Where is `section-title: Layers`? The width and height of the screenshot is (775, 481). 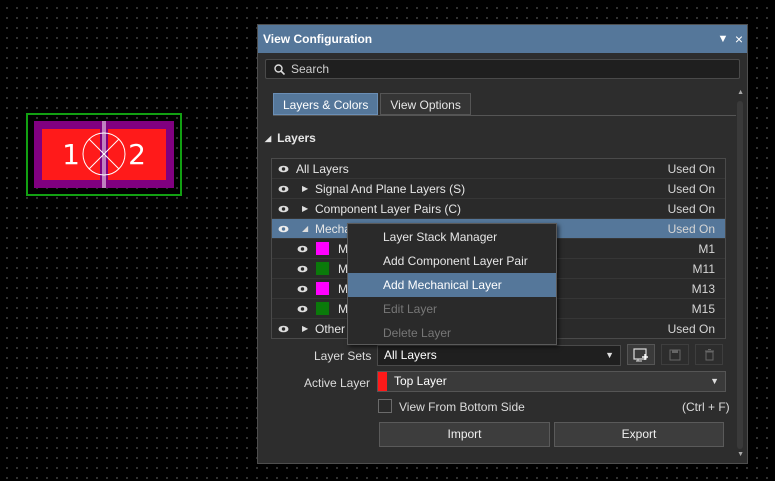
section-title: Layers is located at coordinates (296, 138).